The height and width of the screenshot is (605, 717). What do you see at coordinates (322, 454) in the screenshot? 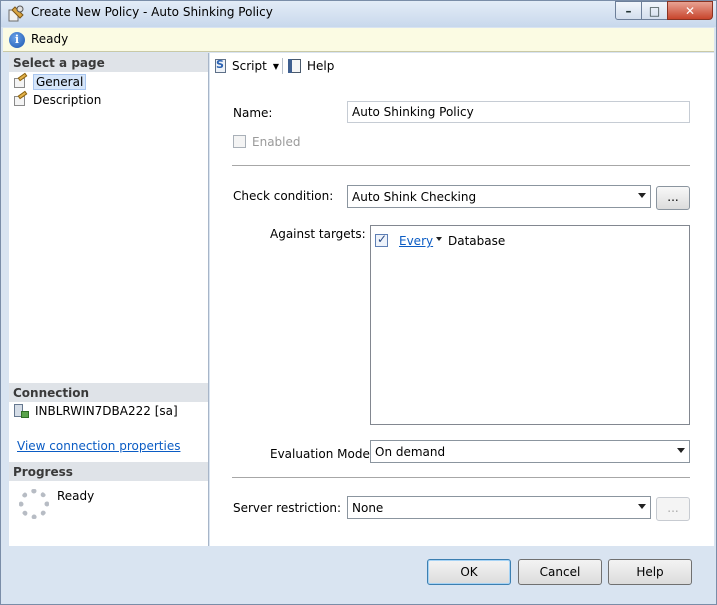
I see `evaluation-mode-label: Evaluation Mode:` at bounding box center [322, 454].